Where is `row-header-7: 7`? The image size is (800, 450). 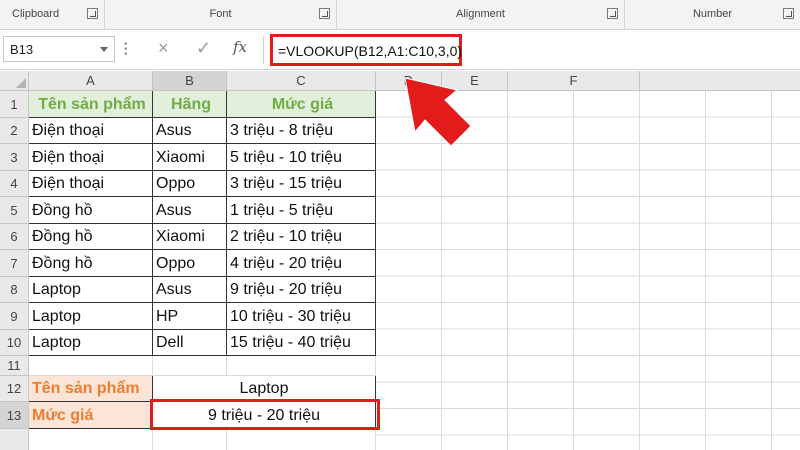
row-header-7: 7 is located at coordinates (14, 263).